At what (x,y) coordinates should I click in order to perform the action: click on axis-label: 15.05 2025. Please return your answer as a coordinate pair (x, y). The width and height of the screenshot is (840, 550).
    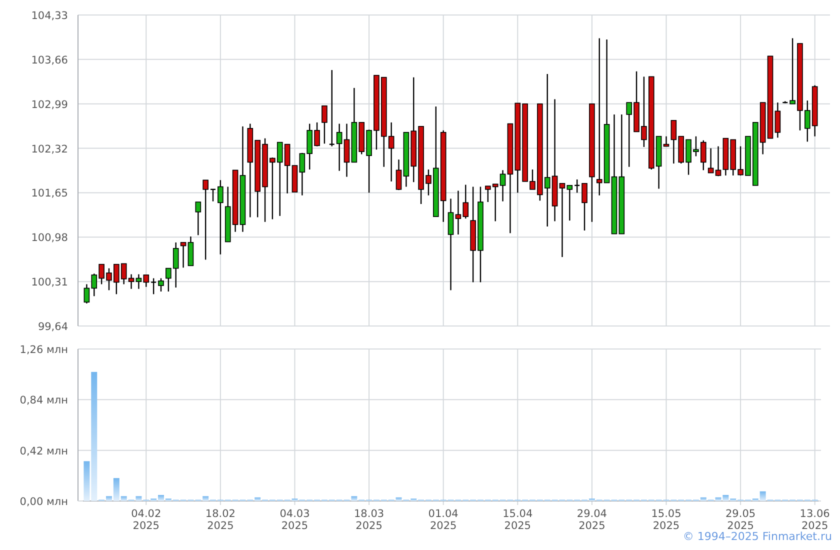
    Looking at the image, I should click on (666, 519).